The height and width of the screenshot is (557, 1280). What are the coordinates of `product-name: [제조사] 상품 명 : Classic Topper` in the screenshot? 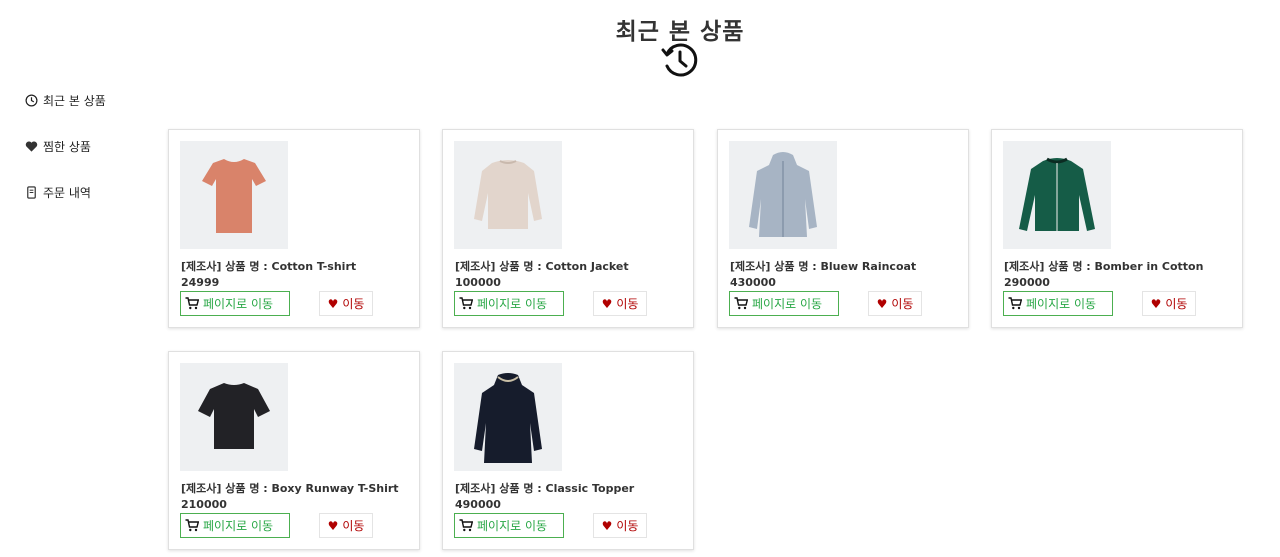 It's located at (545, 488).